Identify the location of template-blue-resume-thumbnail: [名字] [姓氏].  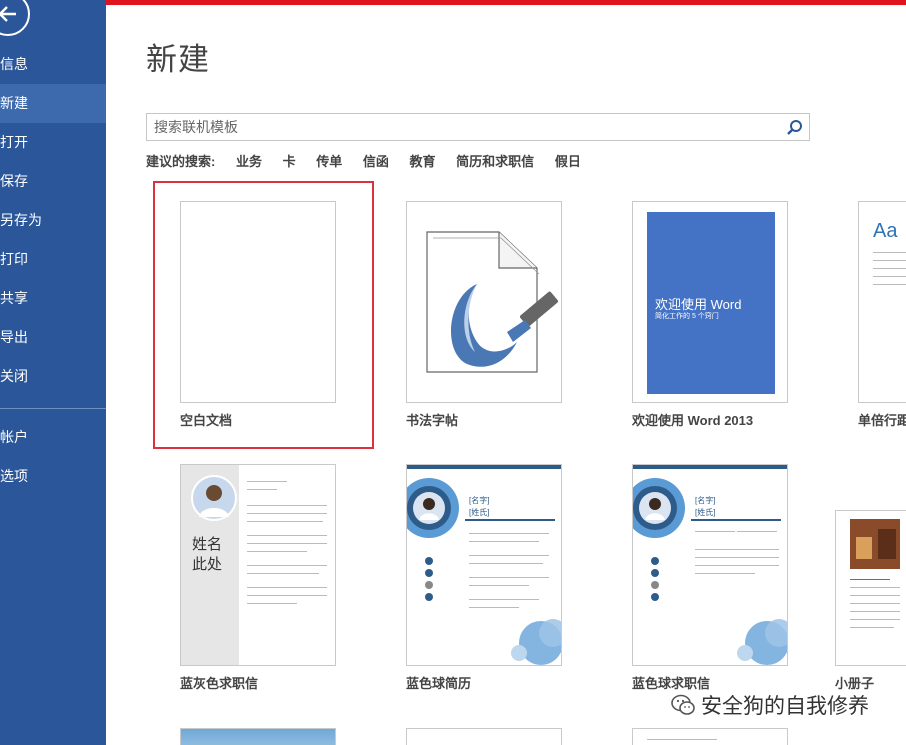
(484, 565).